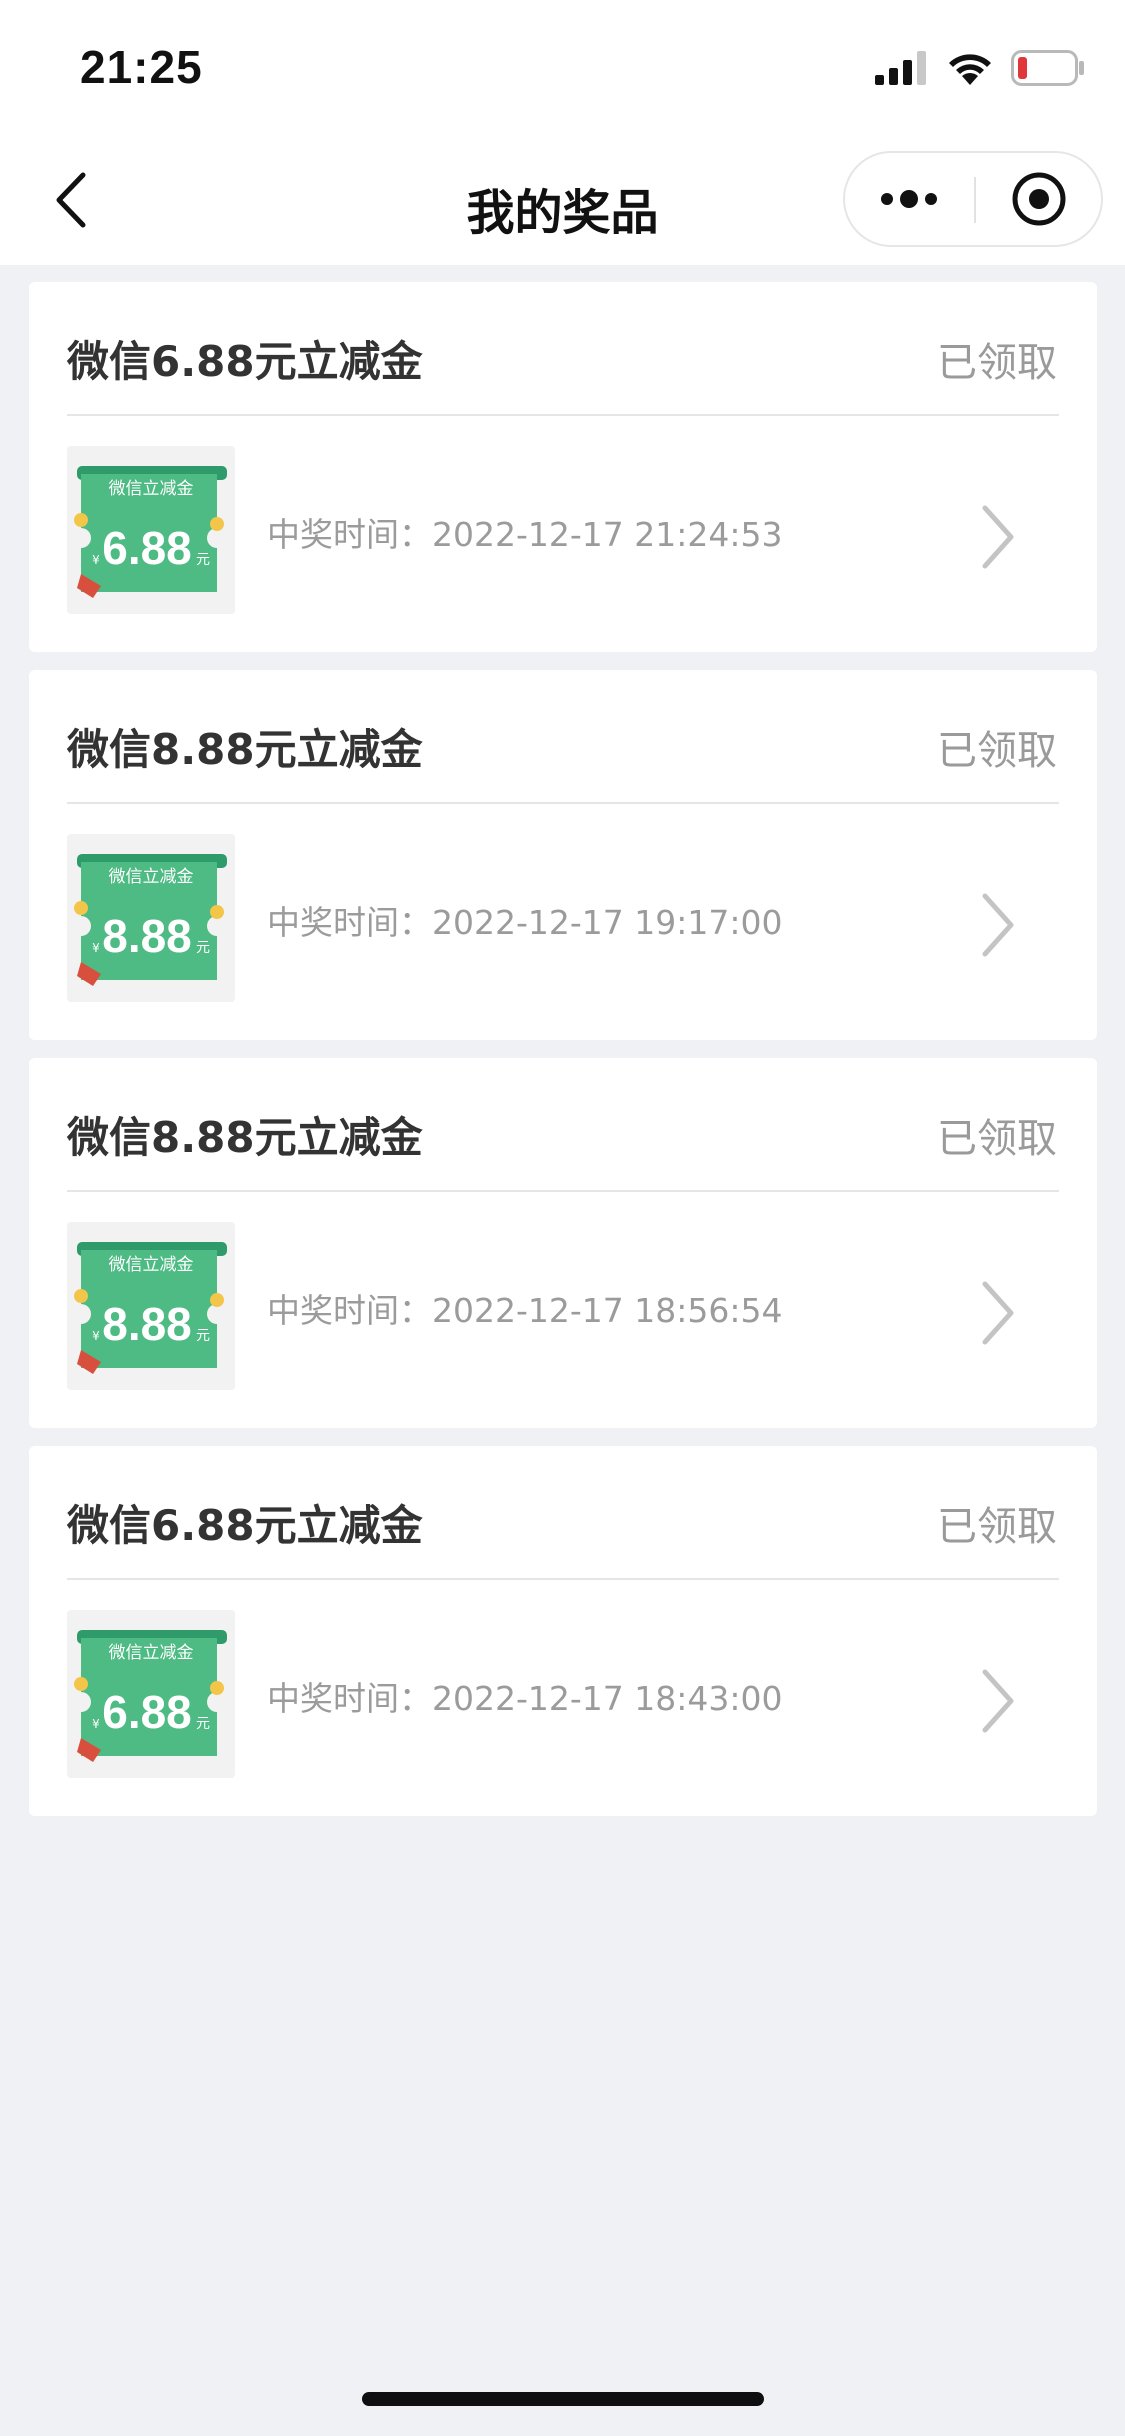  I want to click on mini-program-capsule, so click(973, 199).